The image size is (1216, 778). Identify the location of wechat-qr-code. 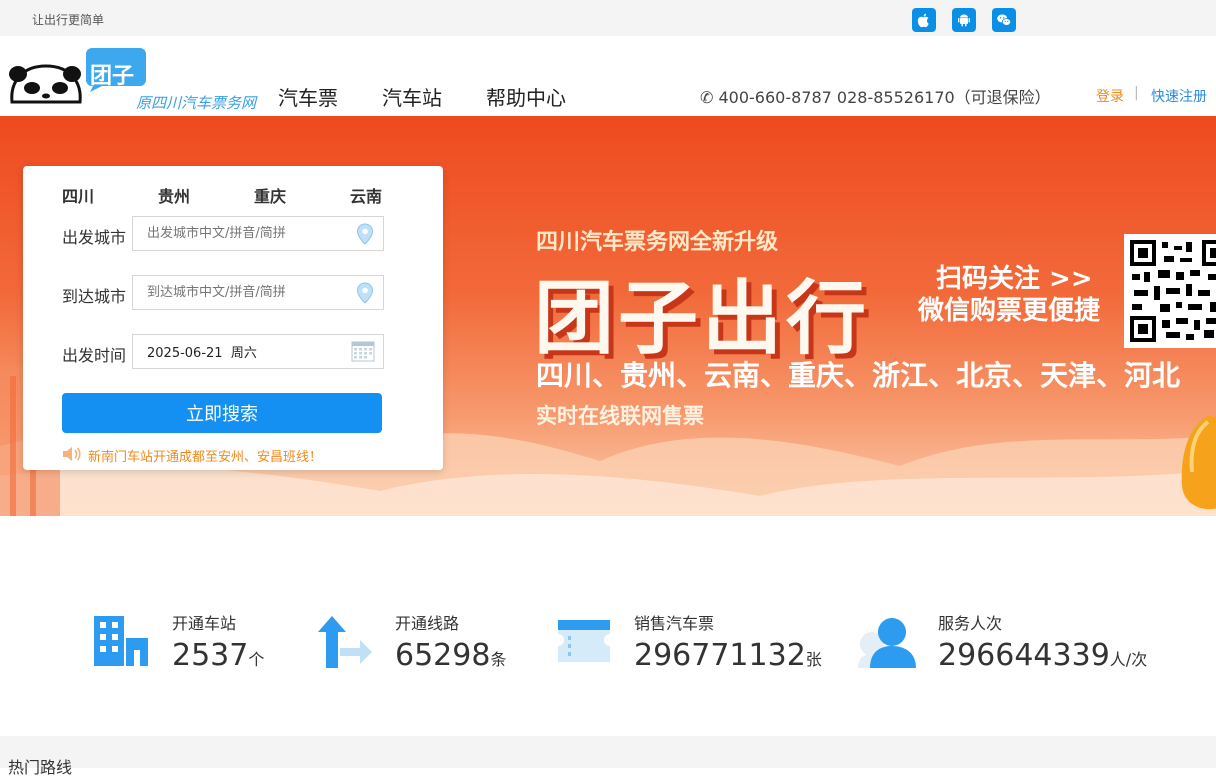
(1170, 291).